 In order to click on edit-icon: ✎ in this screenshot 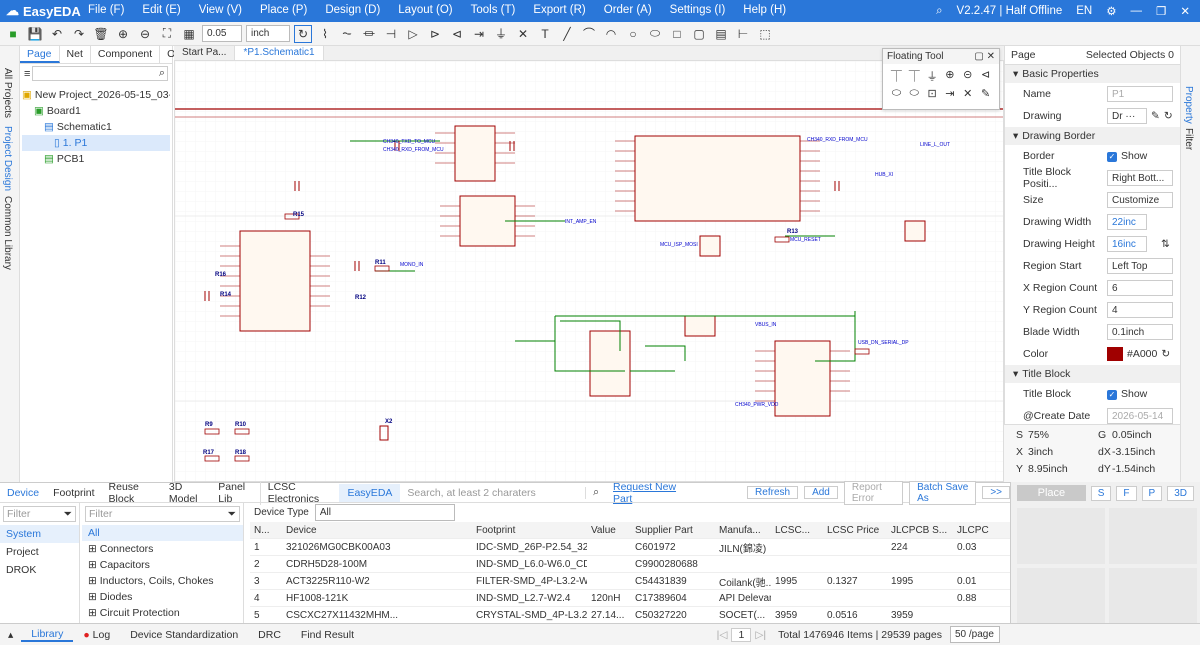, I will do `click(1155, 116)`.